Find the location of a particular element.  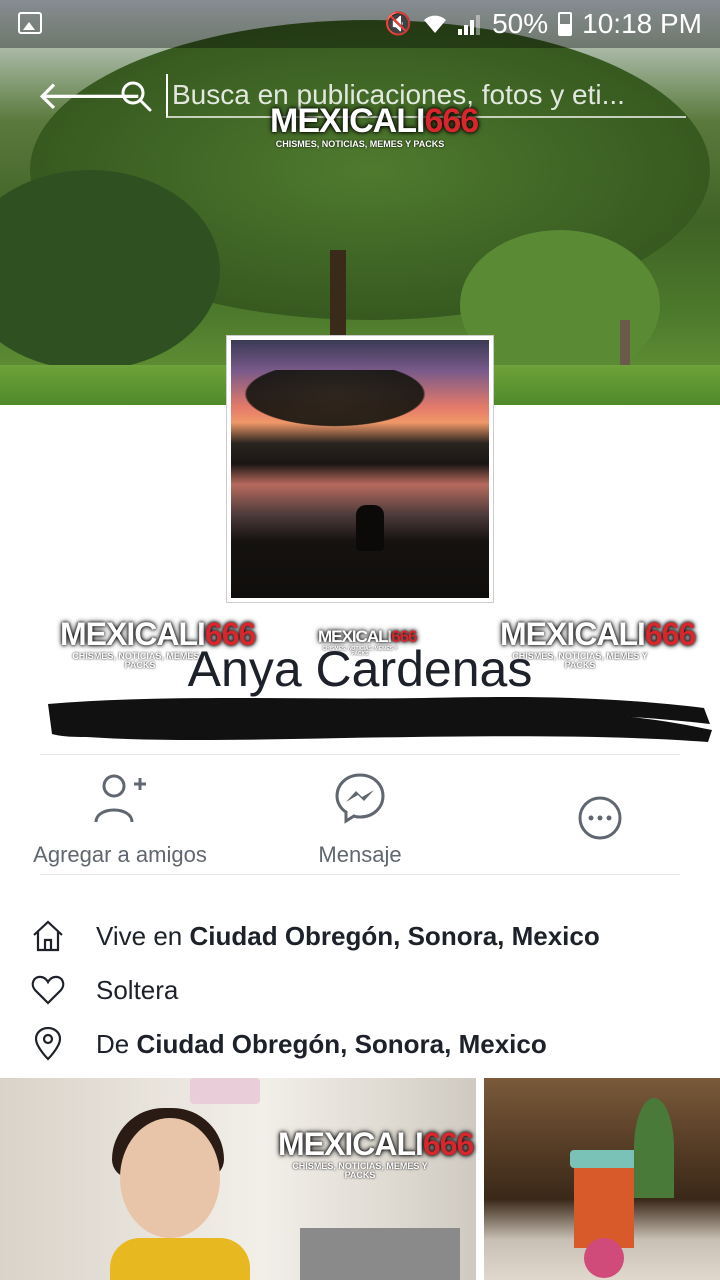

redaction-scribble is located at coordinates (380, 719).